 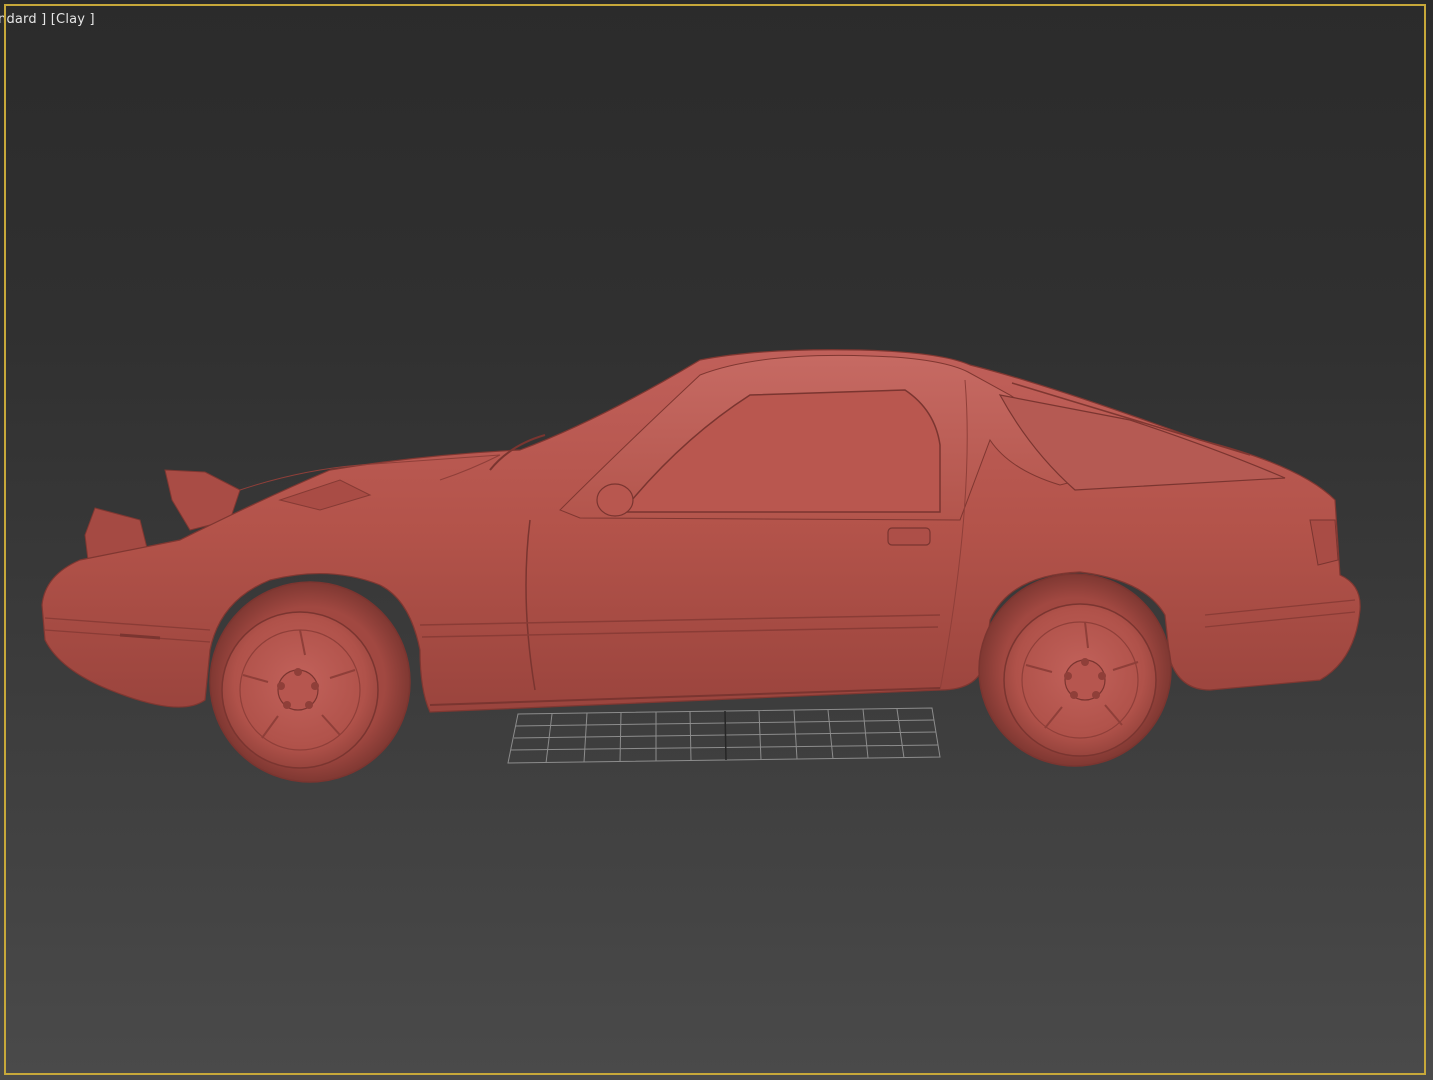 I want to click on rear-wheel, so click(x=310, y=682).